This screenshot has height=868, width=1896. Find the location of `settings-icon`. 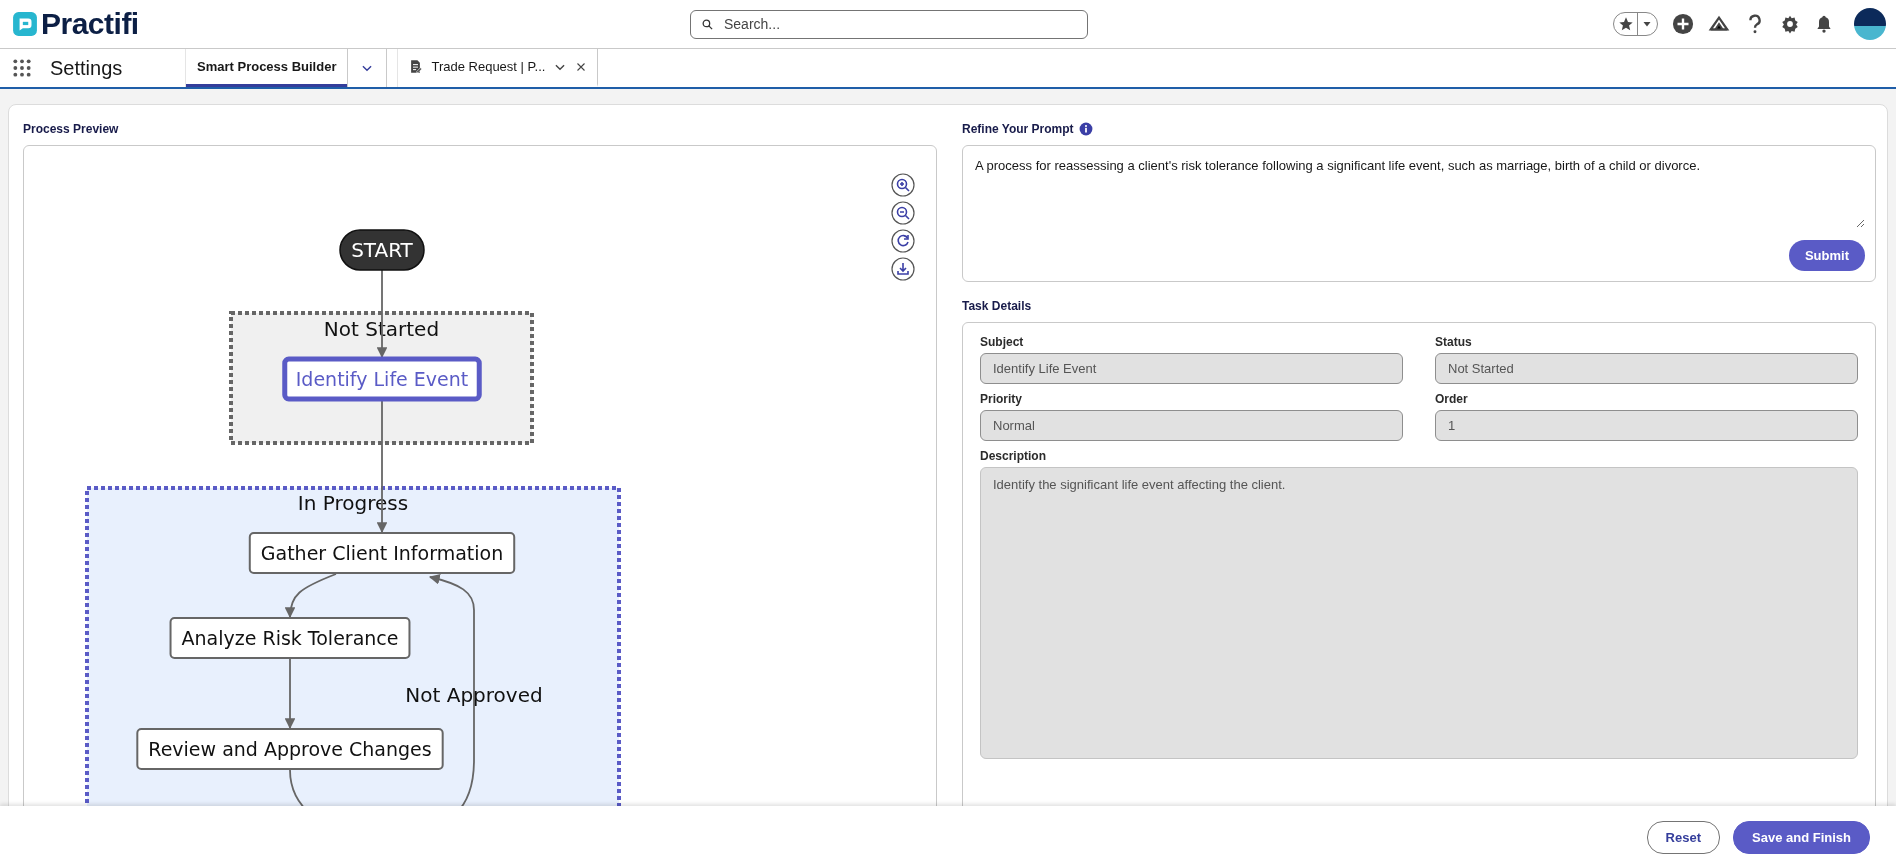

settings-icon is located at coordinates (1790, 24).